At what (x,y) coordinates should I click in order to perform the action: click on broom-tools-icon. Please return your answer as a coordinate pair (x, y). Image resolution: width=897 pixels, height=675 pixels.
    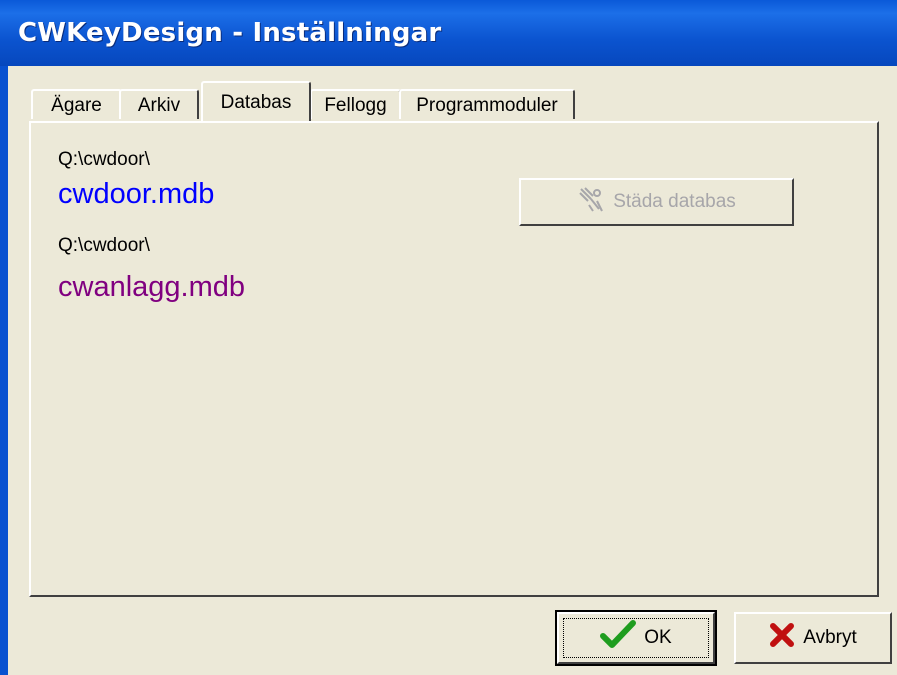
    Looking at the image, I should click on (591, 202).